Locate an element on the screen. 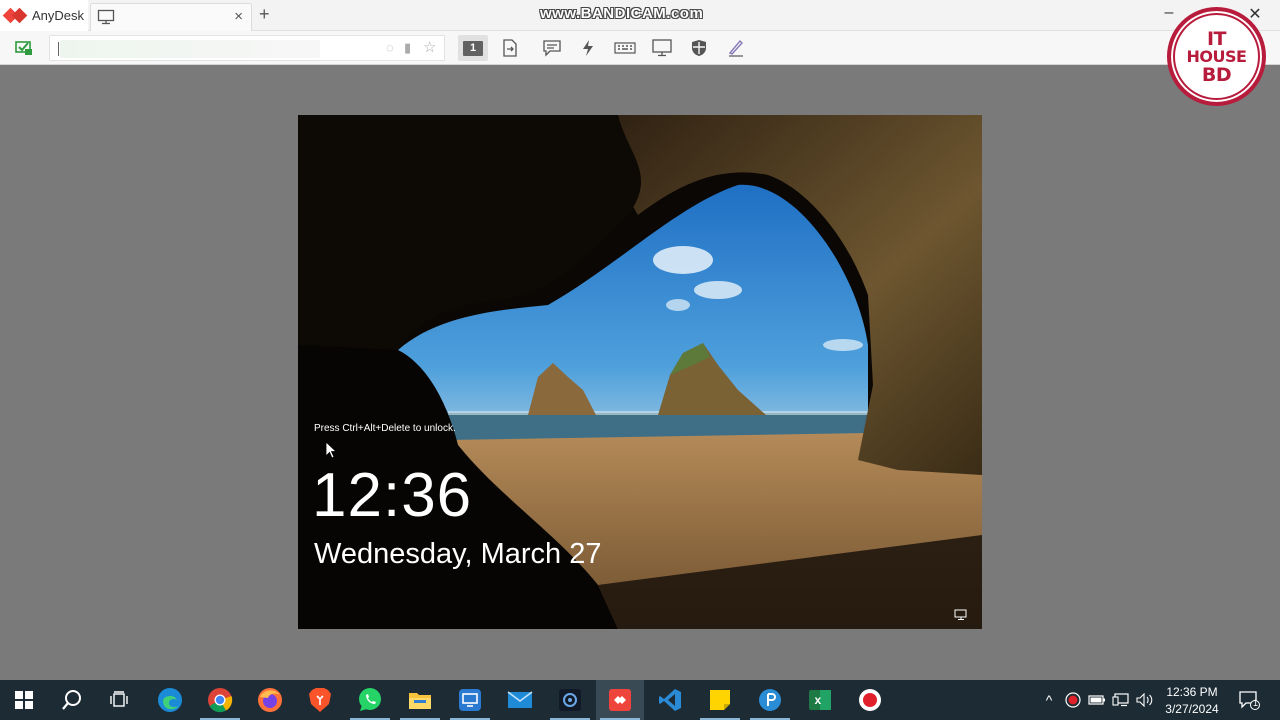  vscode-icon is located at coordinates (670, 700).